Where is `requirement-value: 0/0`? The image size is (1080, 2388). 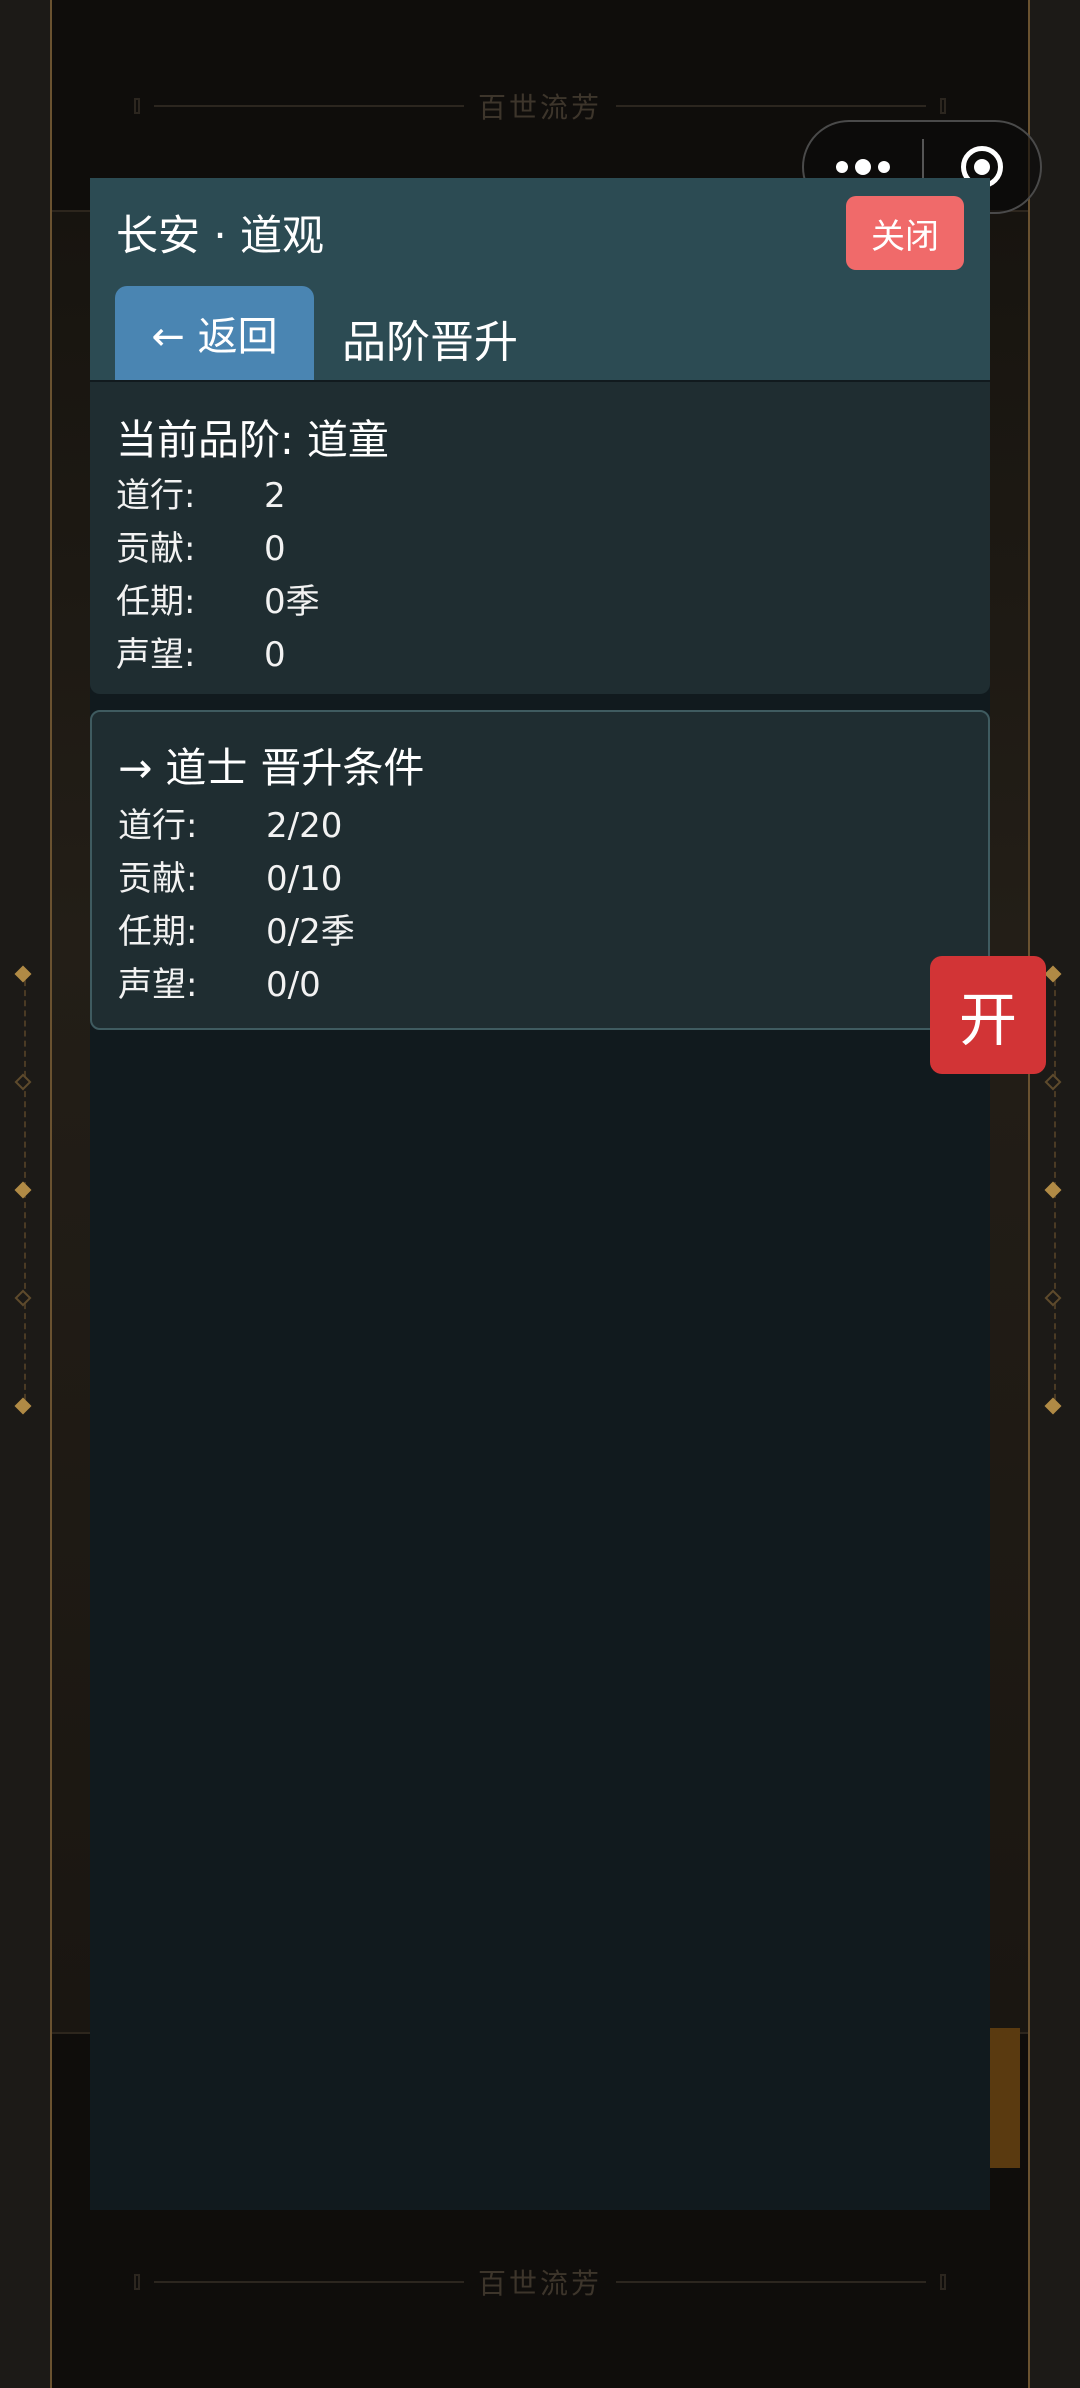 requirement-value: 0/0 is located at coordinates (293, 985).